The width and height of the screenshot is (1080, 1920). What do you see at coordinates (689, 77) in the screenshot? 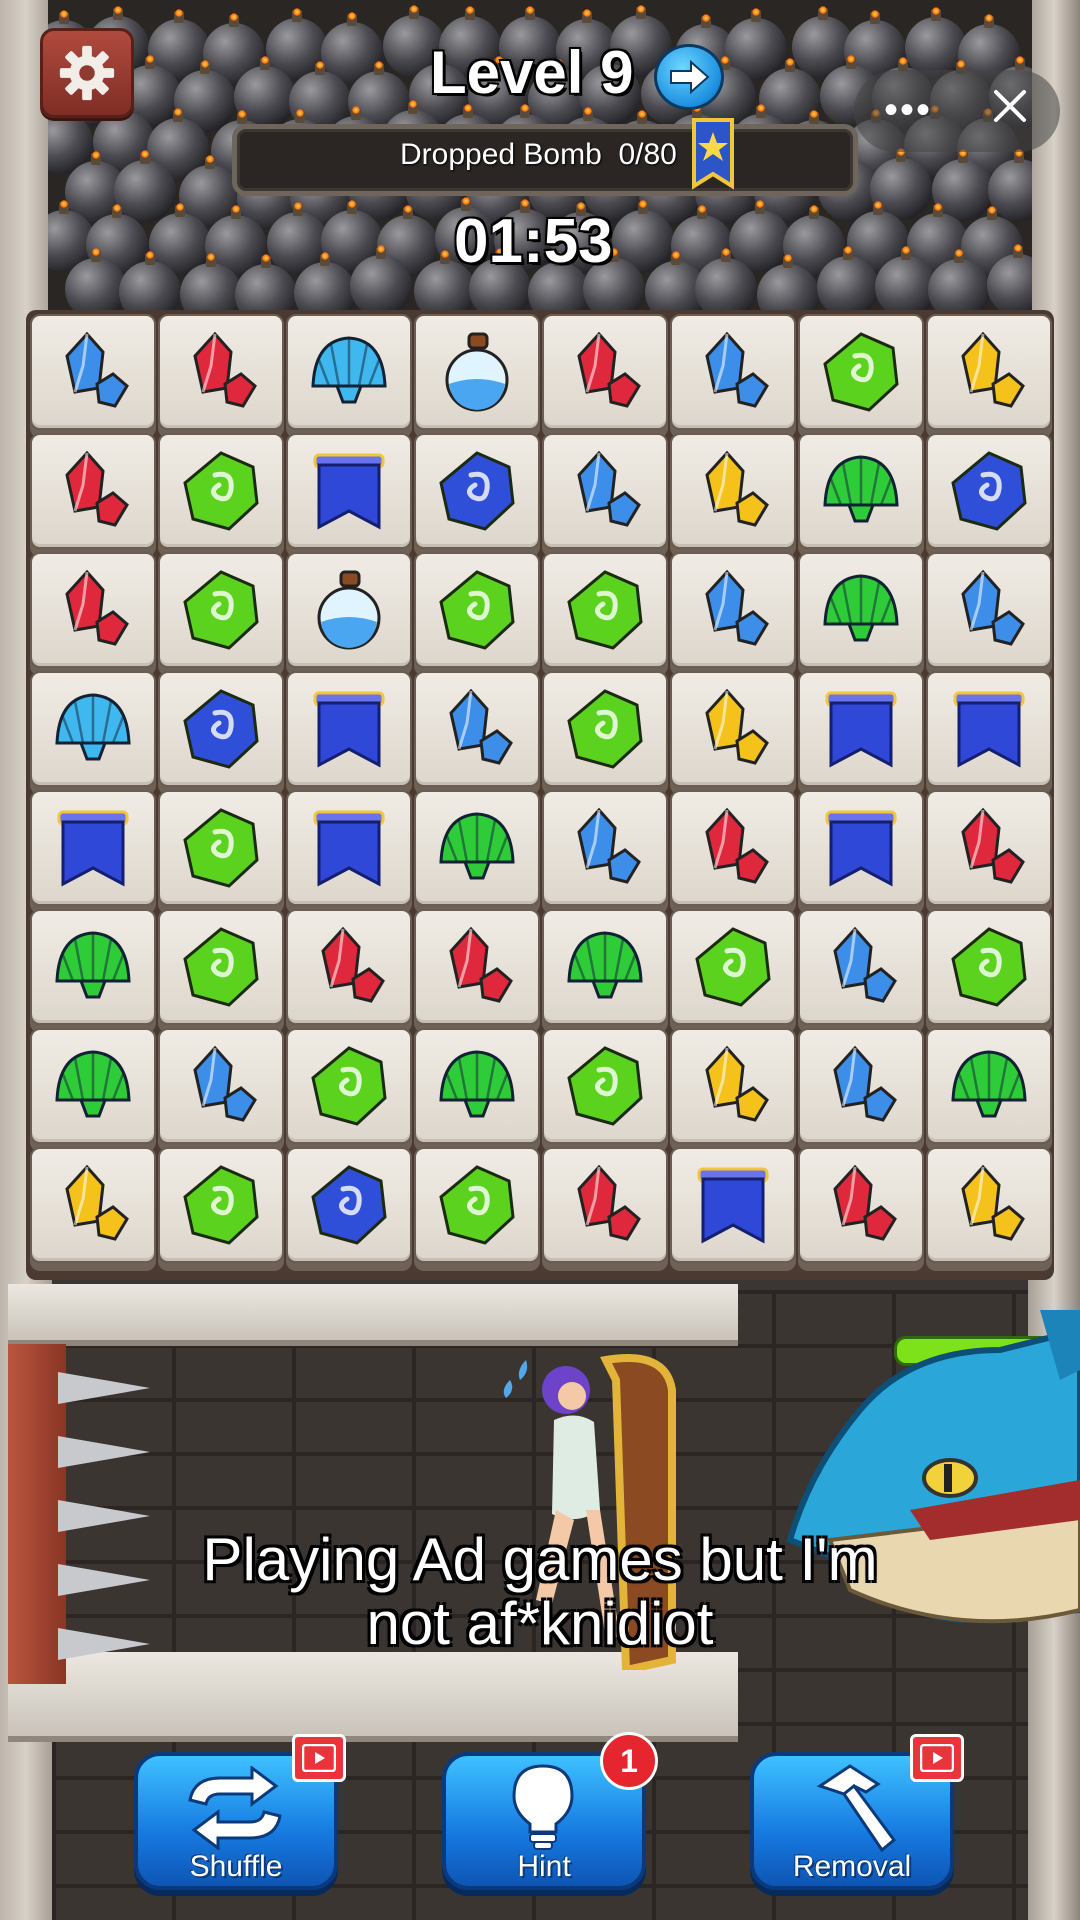
I see `next-level-button` at bounding box center [689, 77].